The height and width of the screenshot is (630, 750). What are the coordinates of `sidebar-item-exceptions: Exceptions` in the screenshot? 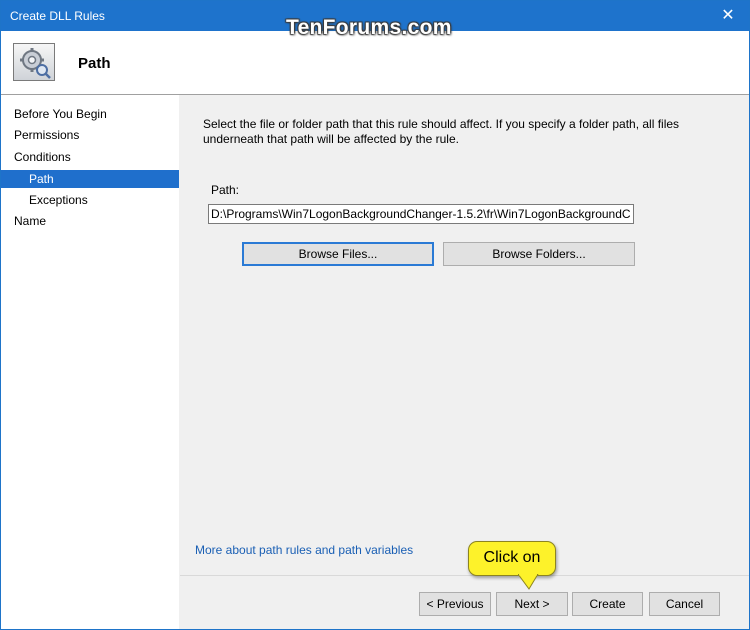 It's located at (90, 200).